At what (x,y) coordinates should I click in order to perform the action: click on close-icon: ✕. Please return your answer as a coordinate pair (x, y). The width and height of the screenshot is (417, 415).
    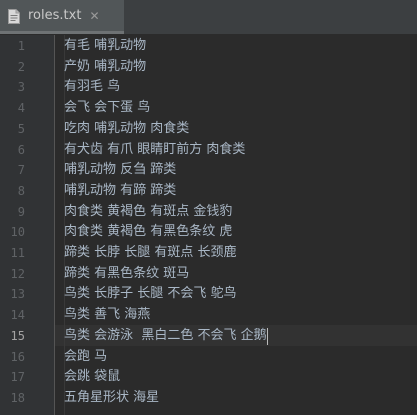
    Looking at the image, I should click on (94, 16).